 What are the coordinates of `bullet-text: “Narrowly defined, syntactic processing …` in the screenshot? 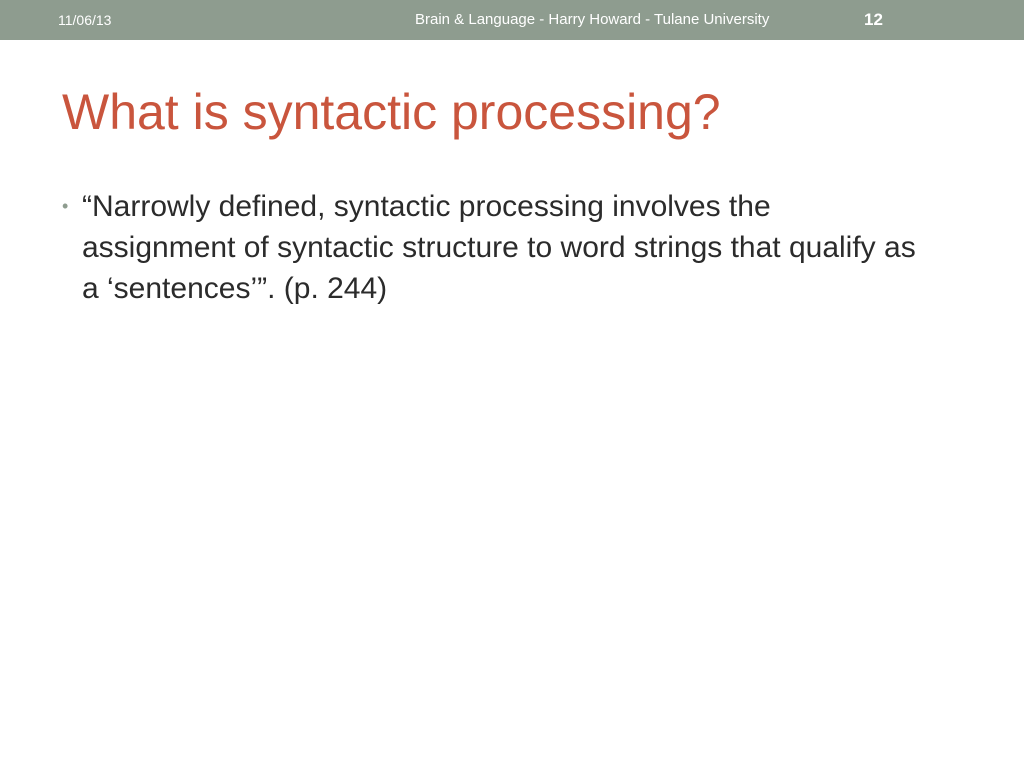 It's located at (499, 247).